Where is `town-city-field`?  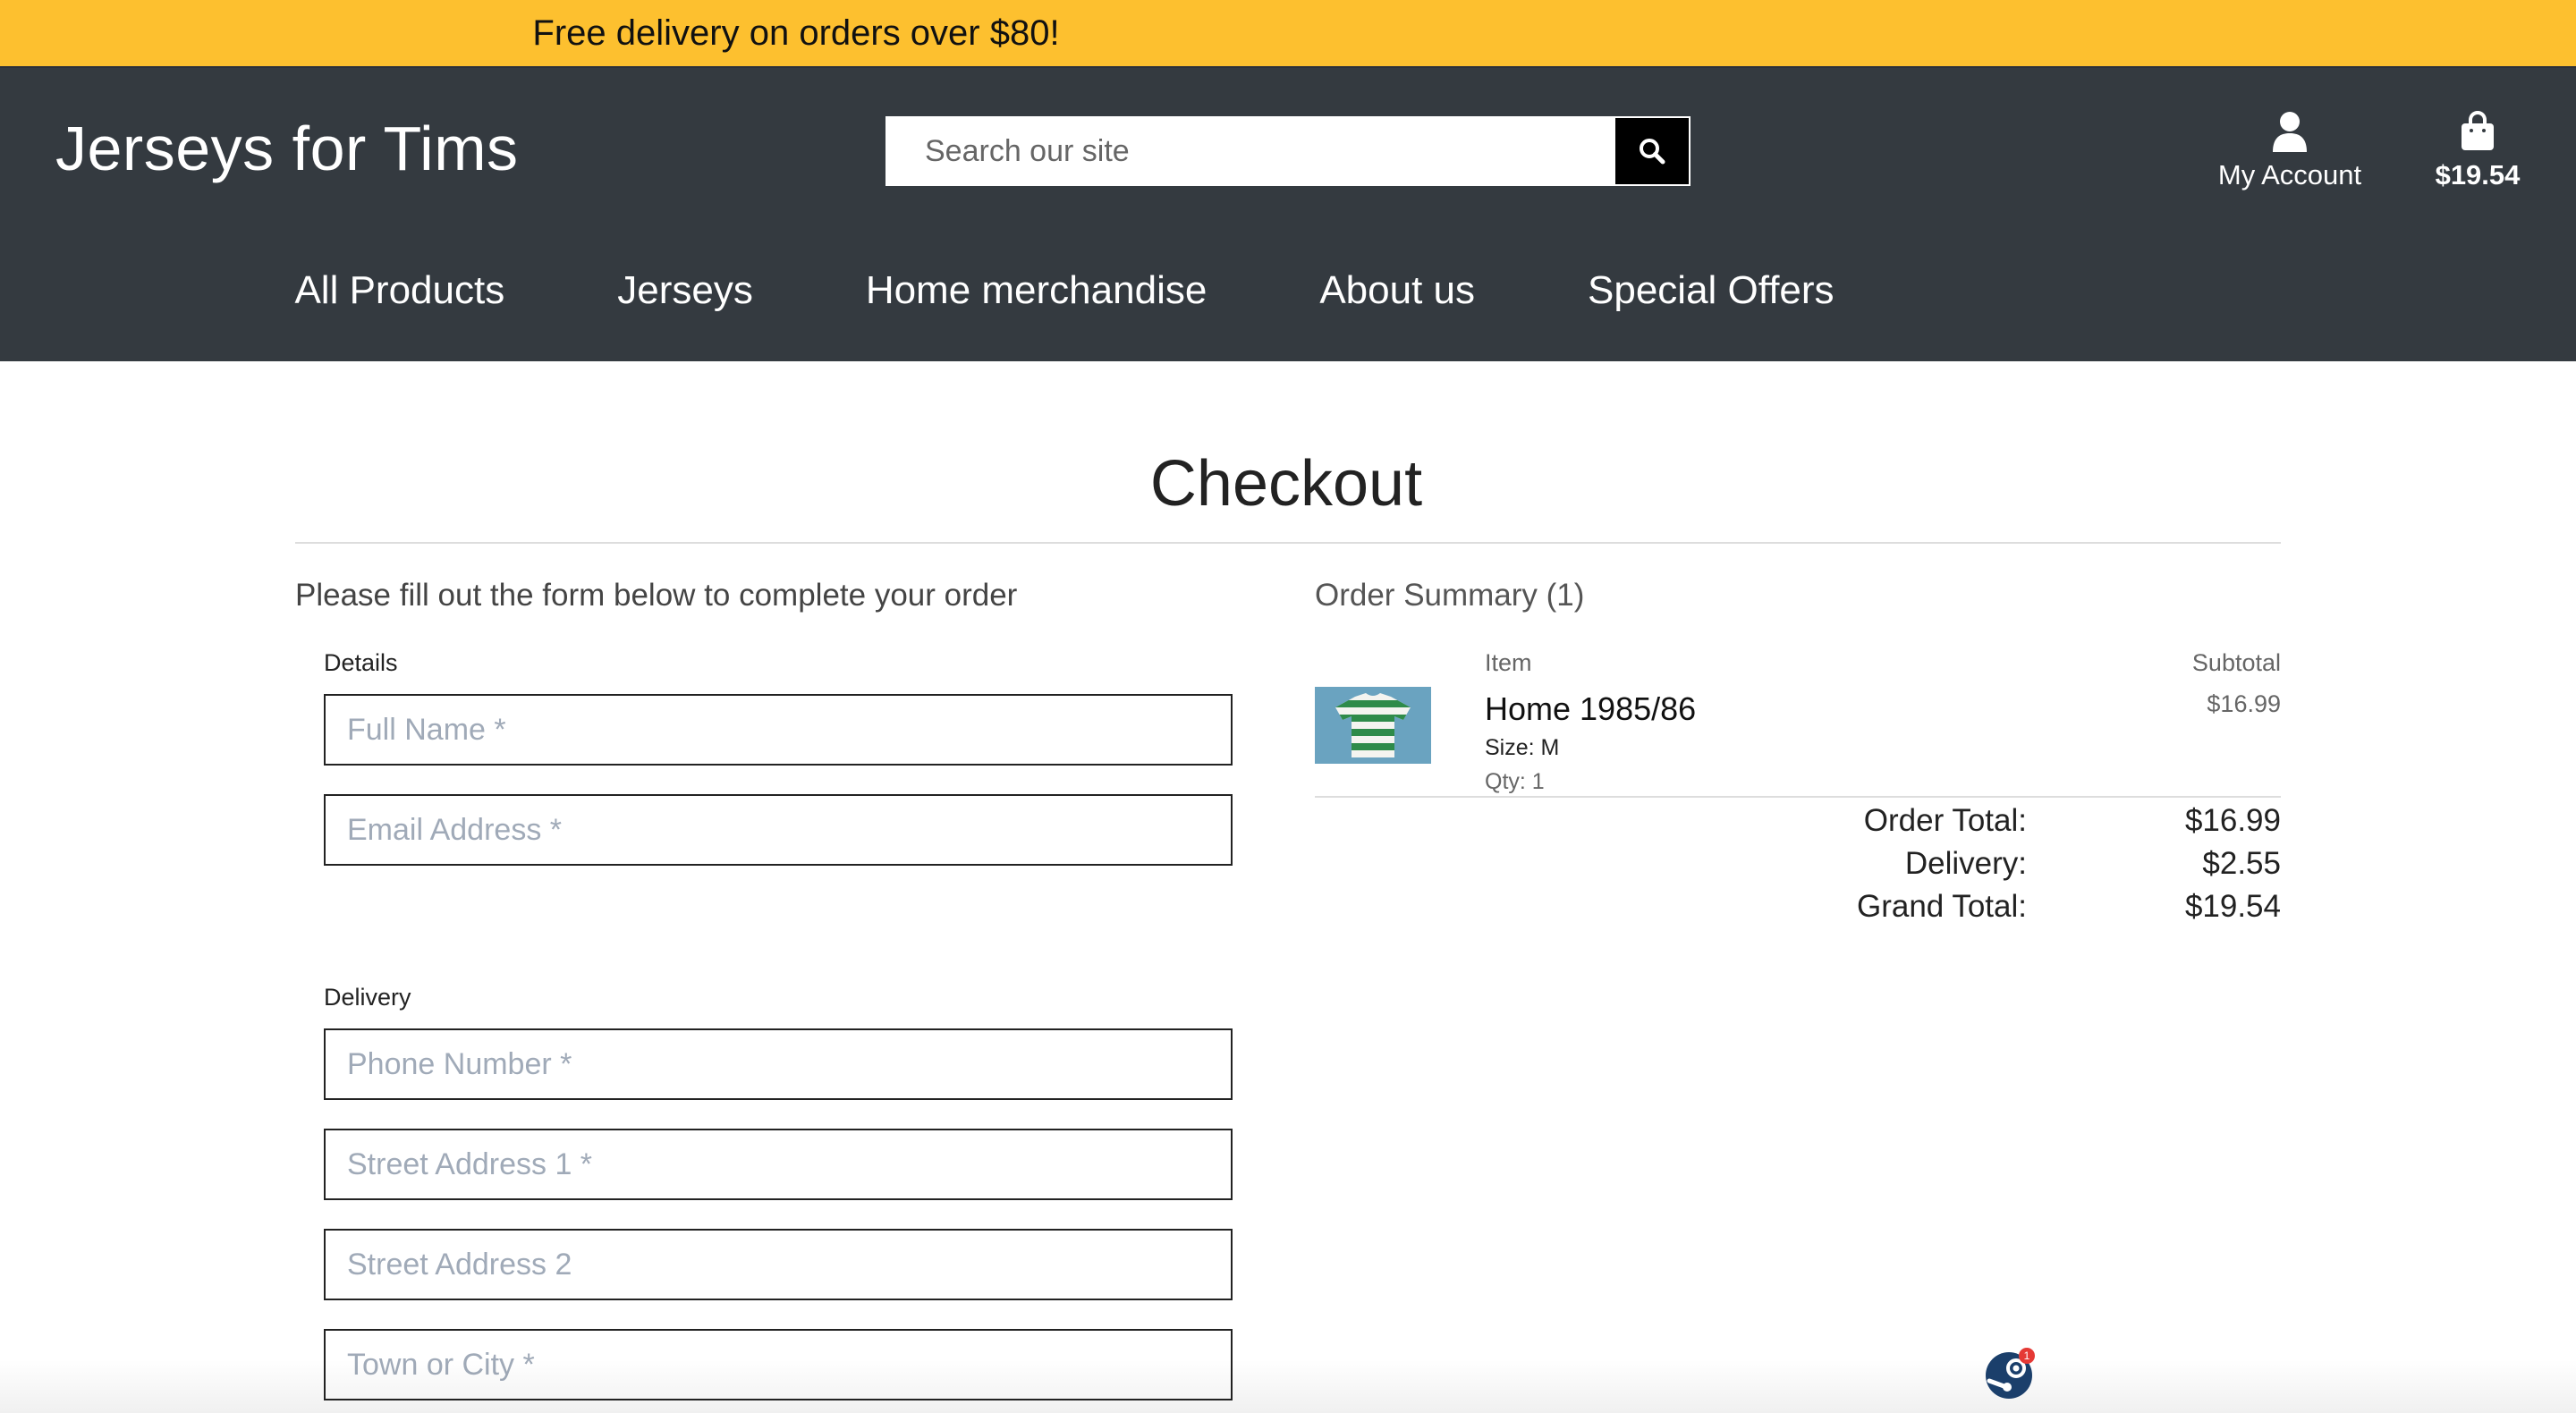 town-city-field is located at coordinates (778, 1364).